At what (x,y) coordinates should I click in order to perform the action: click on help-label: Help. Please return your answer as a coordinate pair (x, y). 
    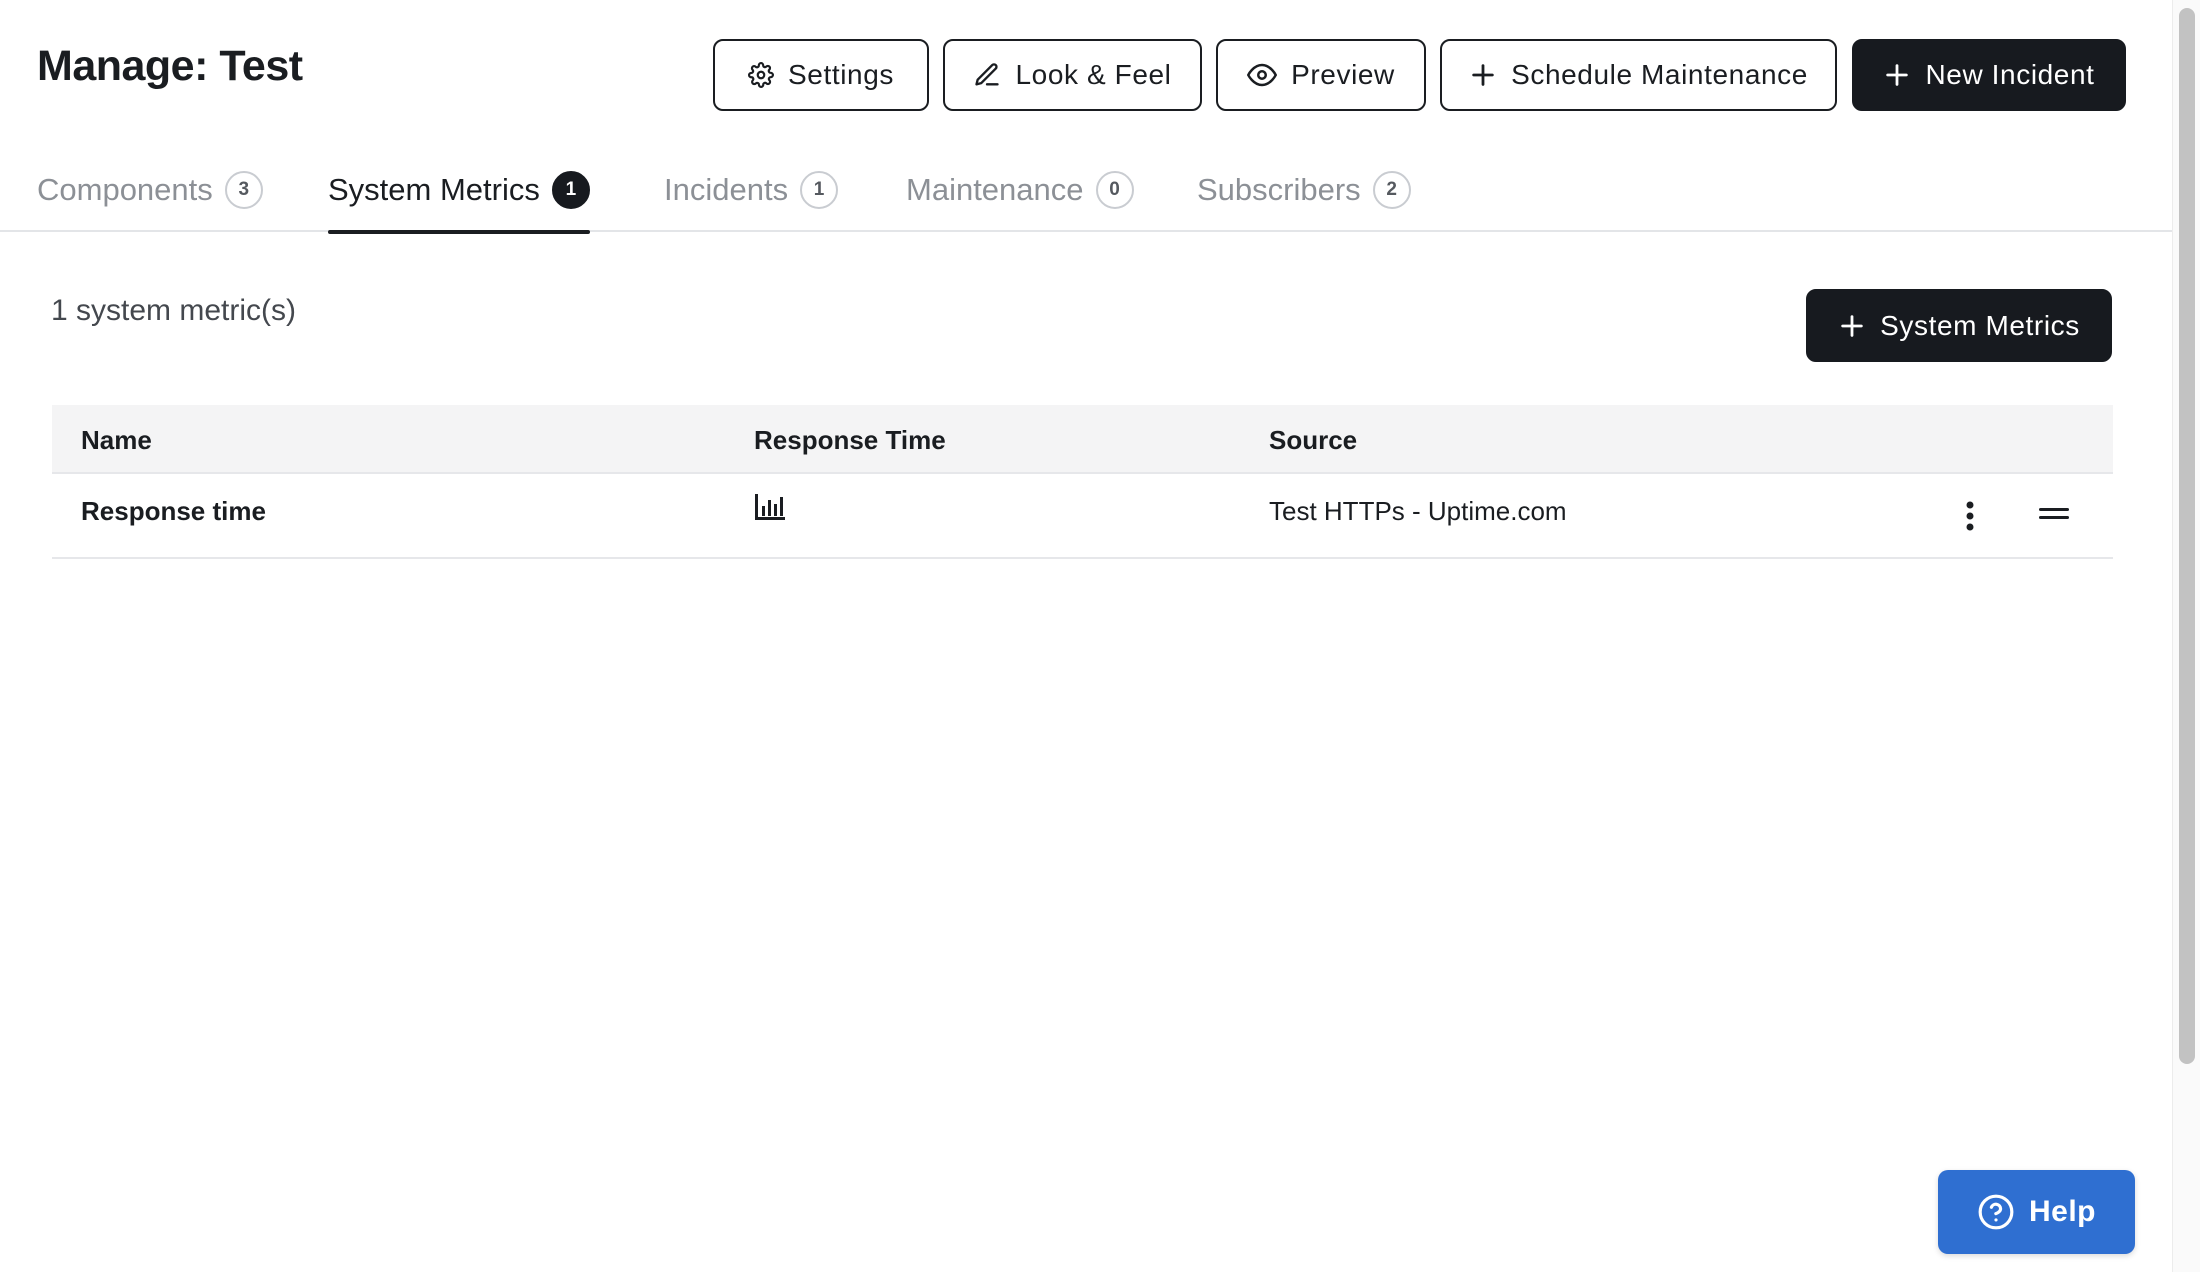
    Looking at the image, I should click on (2062, 1211).